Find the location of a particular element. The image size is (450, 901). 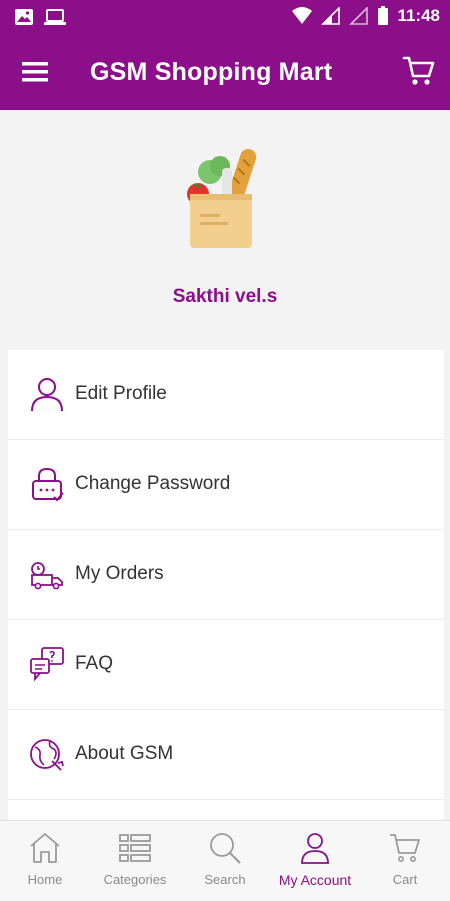

faq-icon is located at coordinates (47, 664).